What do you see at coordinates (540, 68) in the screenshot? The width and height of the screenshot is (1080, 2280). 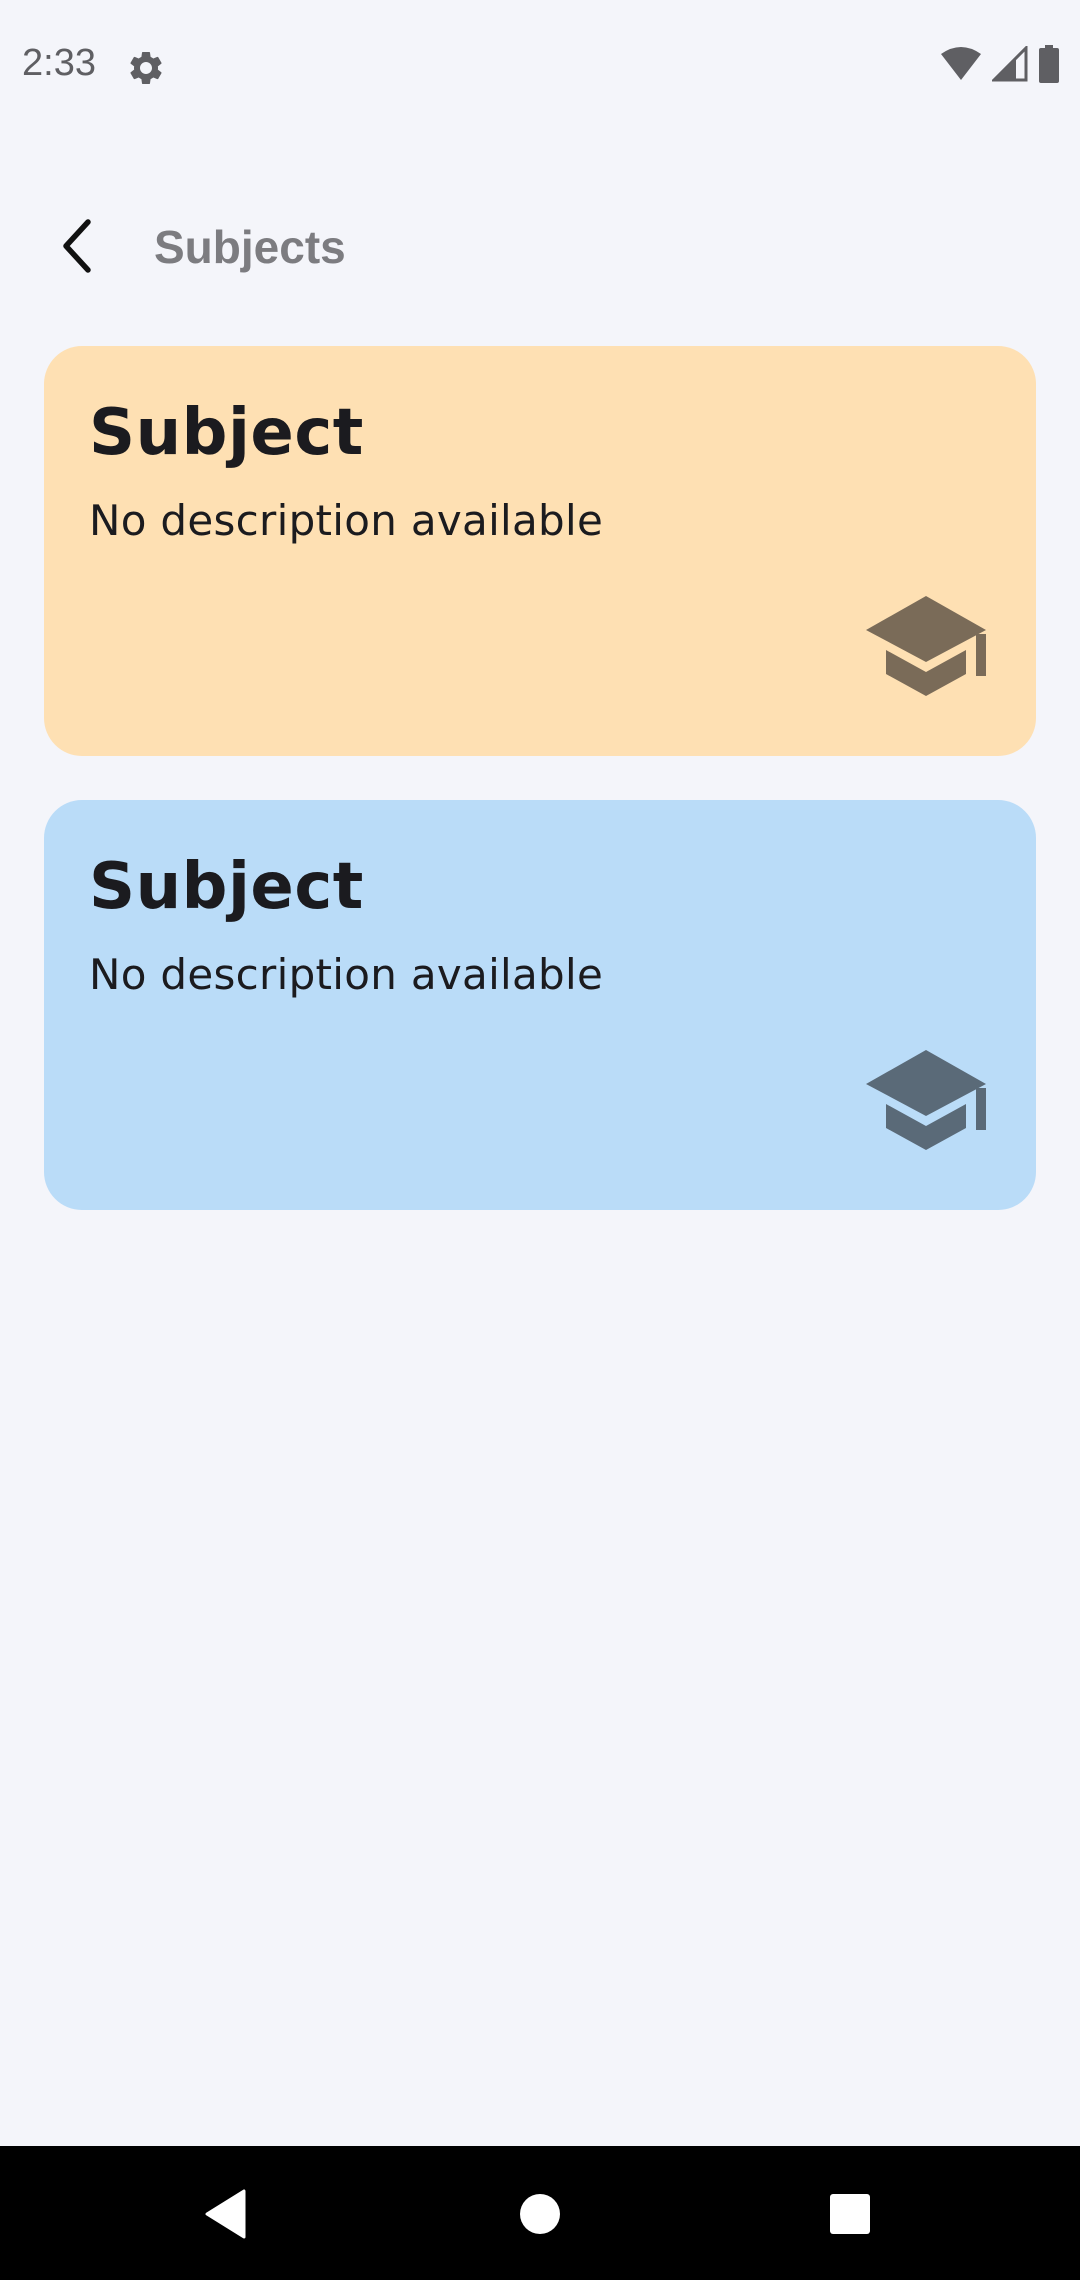 I see `status-bar: 2:33` at bounding box center [540, 68].